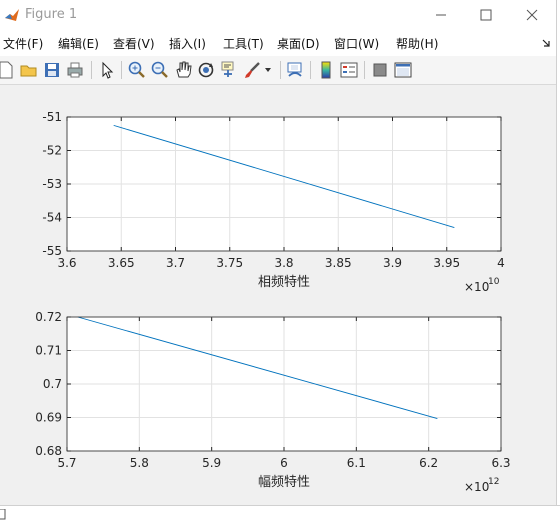 The height and width of the screenshot is (526, 560). Describe the element at coordinates (134, 43) in the screenshot. I see `menu-view: 查看(V)` at that location.